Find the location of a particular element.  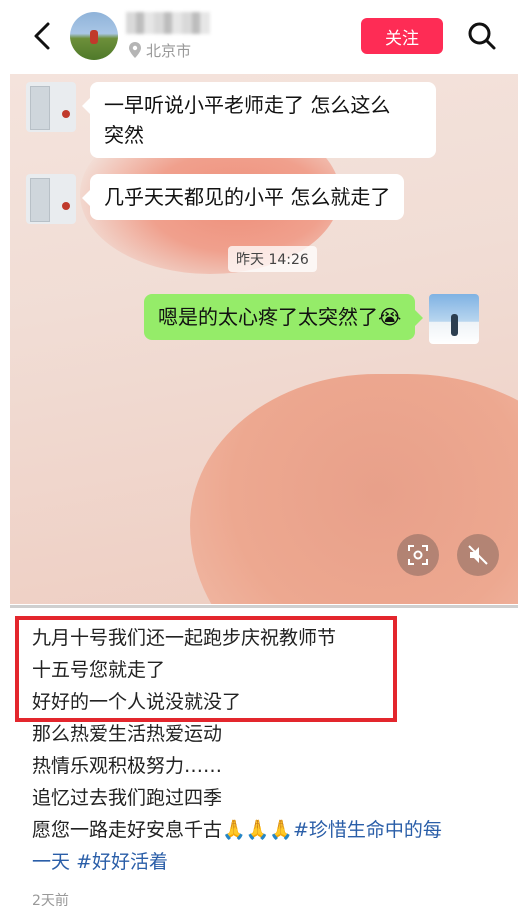

highlight-box is located at coordinates (206, 669).